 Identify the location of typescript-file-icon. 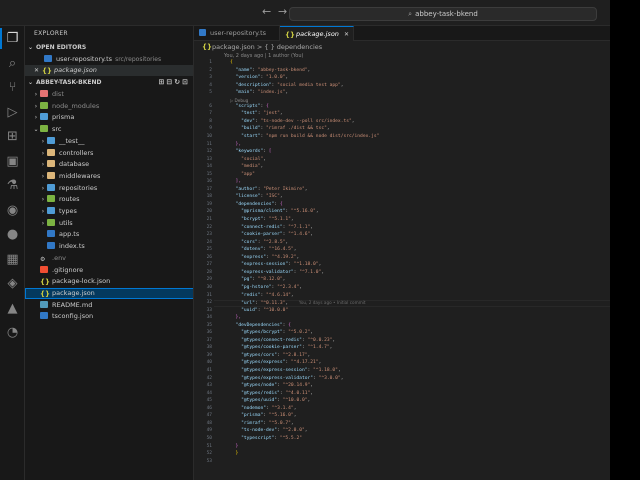
(51, 234).